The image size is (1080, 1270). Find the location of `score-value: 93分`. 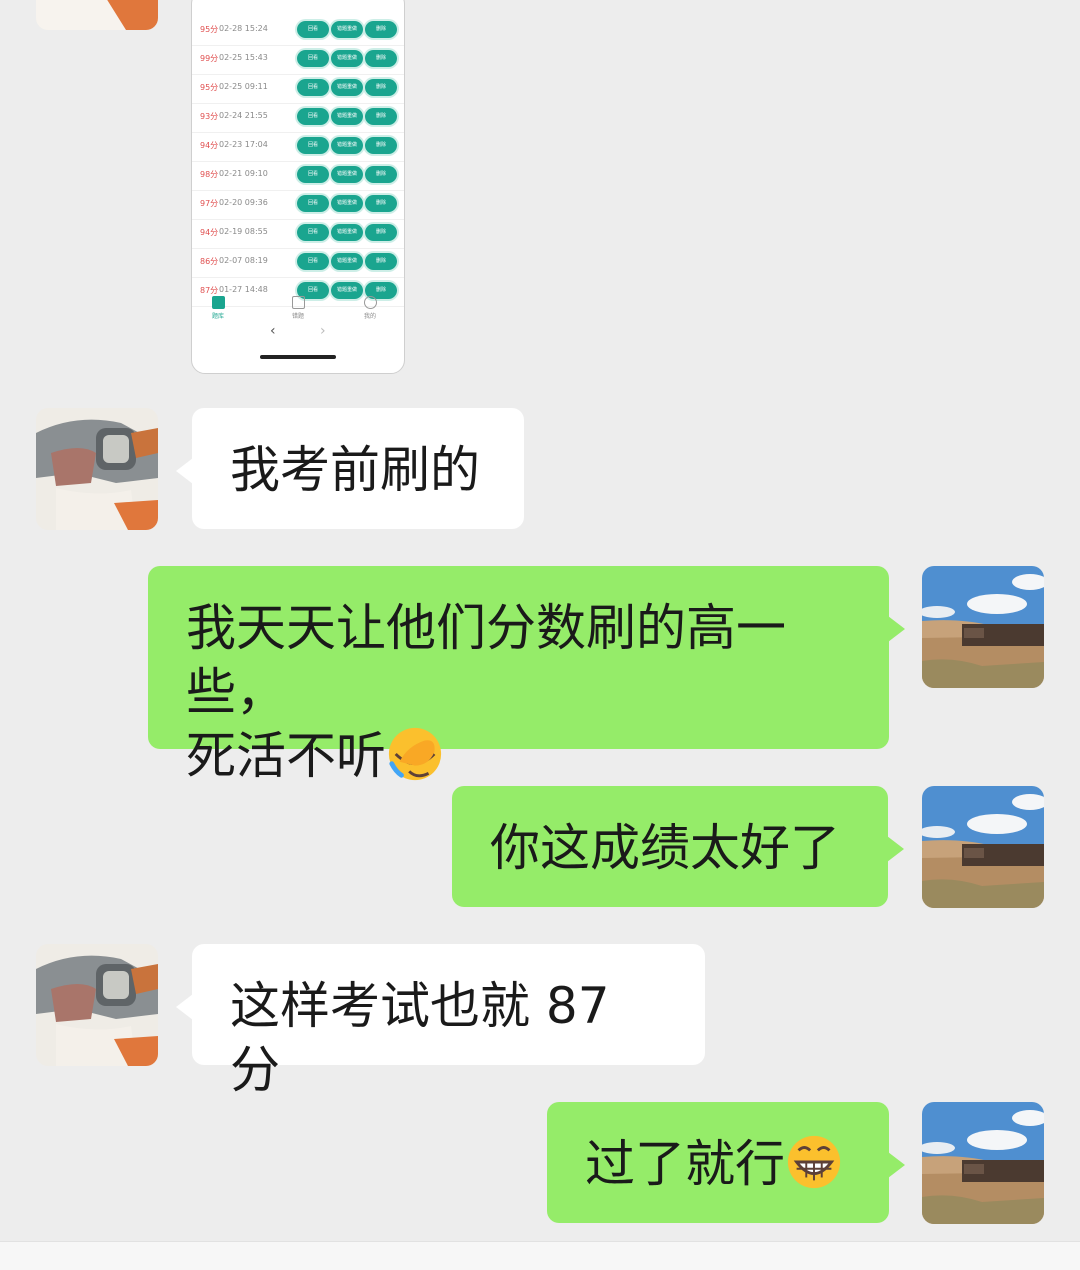

score-value: 93分 is located at coordinates (209, 116).